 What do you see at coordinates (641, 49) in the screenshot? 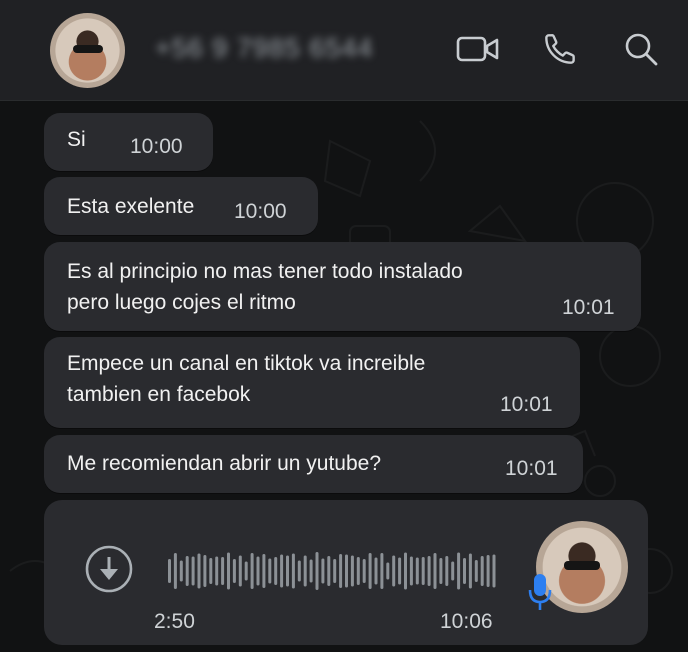
I see `search-icon` at bounding box center [641, 49].